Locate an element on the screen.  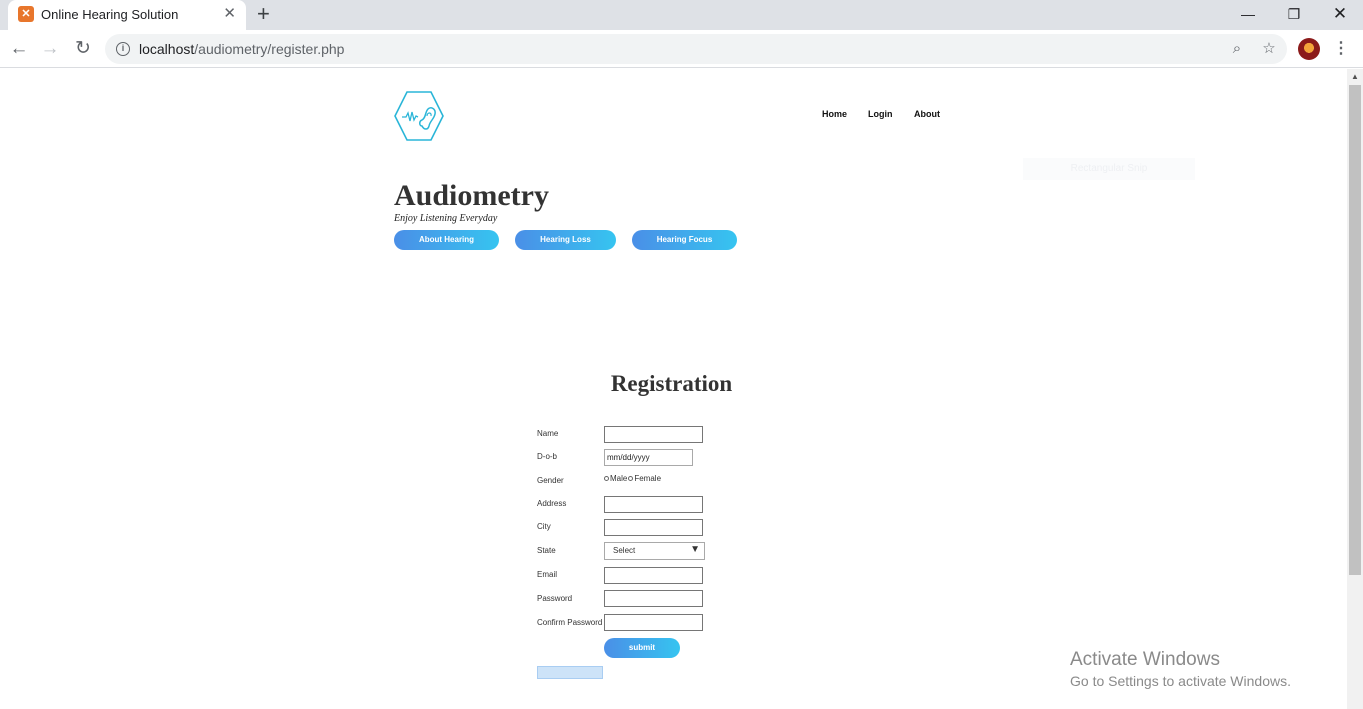
address-bar: i localhost/audiometry/register.php ⌕ ☆ is located at coordinates (696, 49).